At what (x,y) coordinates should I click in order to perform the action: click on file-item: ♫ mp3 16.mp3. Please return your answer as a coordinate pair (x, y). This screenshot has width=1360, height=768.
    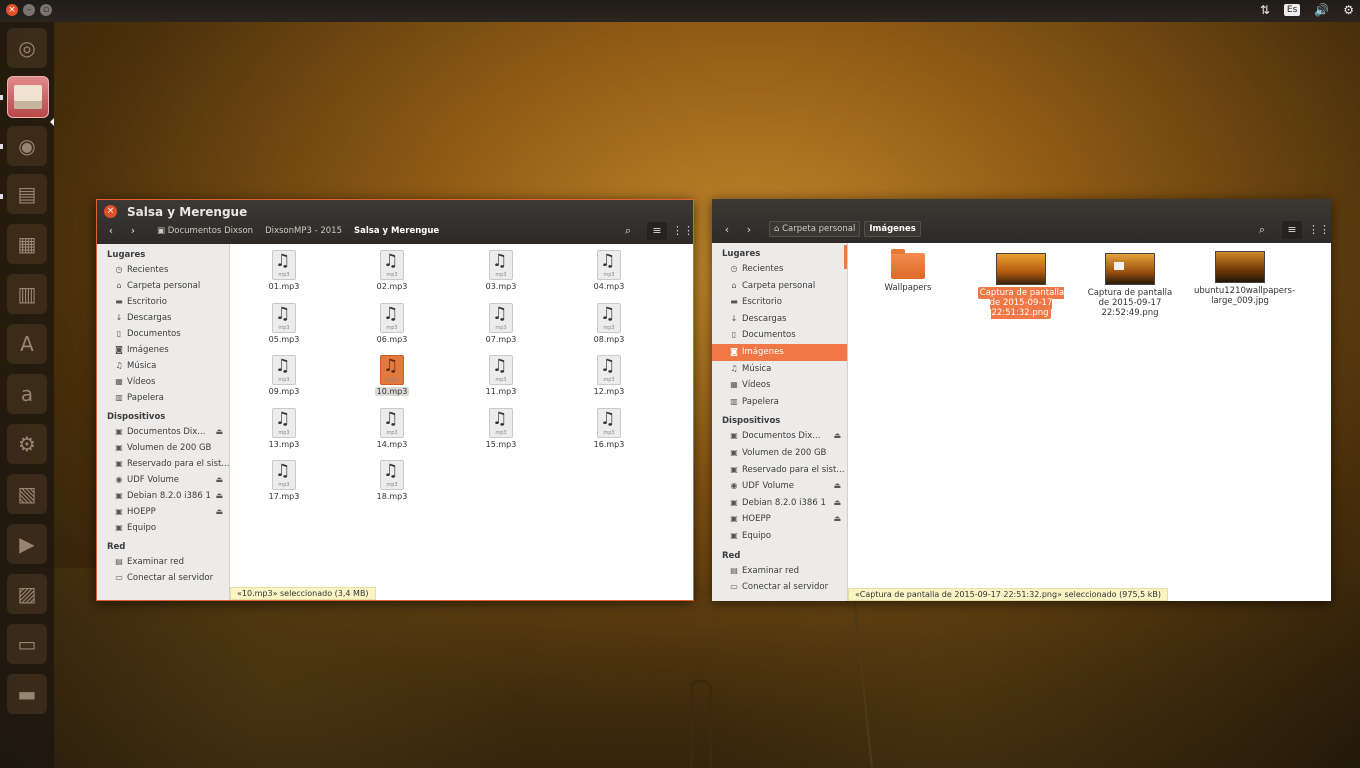
    Looking at the image, I should click on (609, 428).